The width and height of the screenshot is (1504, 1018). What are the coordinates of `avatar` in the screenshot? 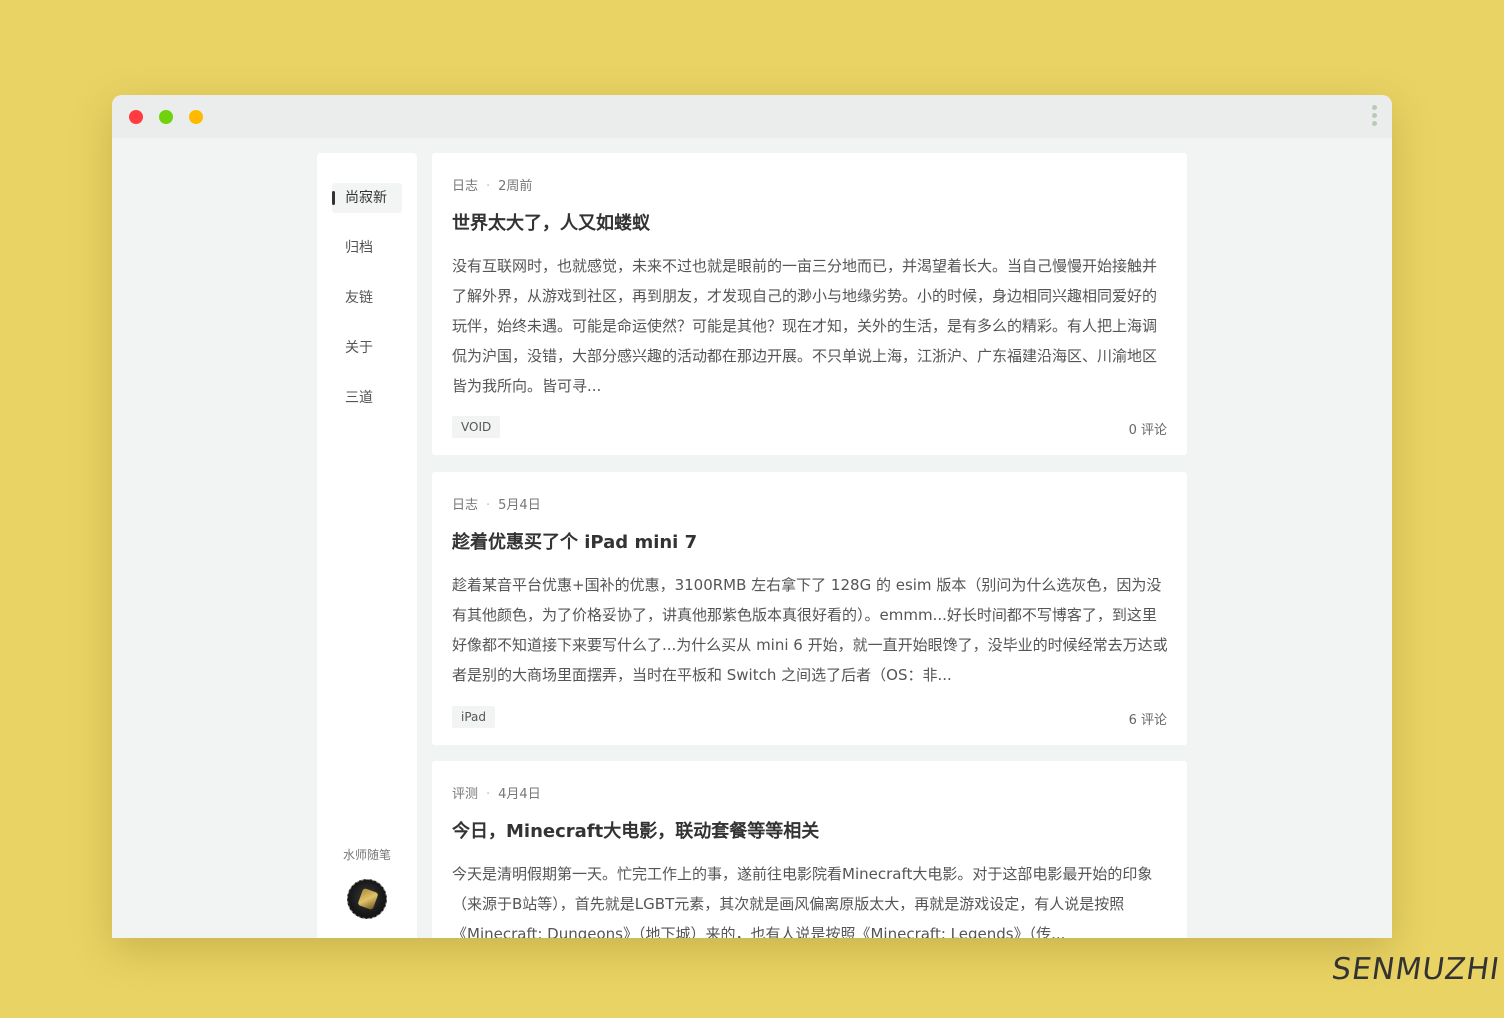 It's located at (367, 899).